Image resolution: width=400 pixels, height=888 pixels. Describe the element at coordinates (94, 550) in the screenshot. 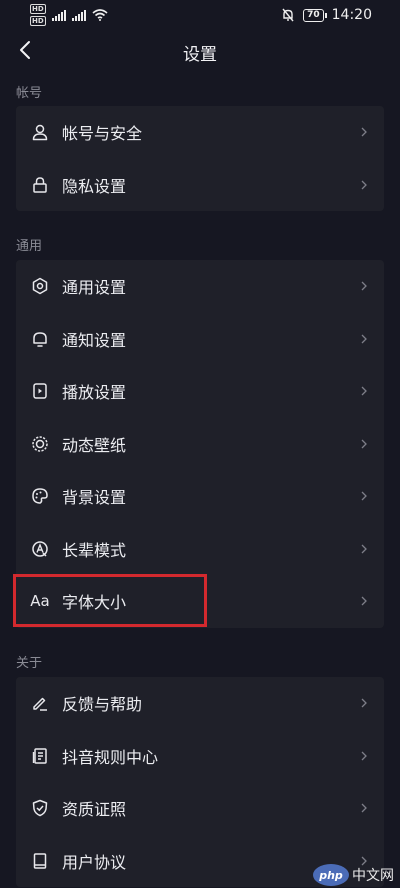

I see `settings-item-label: 长辈模式` at that location.